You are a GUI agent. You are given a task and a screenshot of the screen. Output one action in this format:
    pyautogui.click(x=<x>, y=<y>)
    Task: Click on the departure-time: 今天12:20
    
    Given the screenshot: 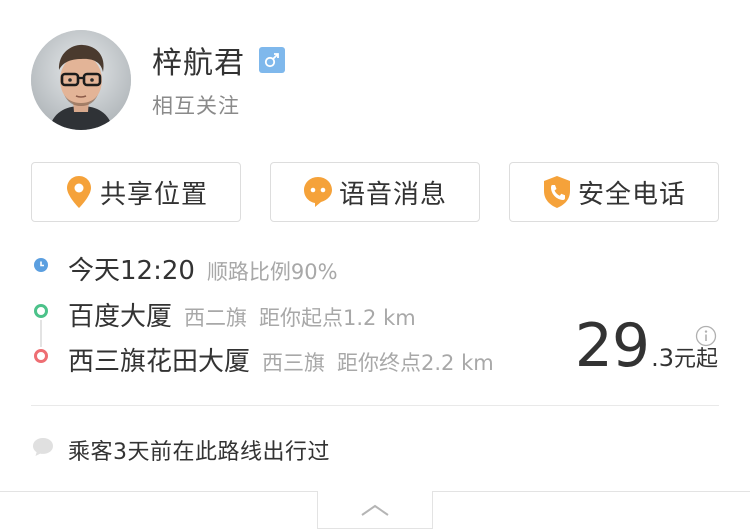 What is the action you would take?
    pyautogui.click(x=131, y=271)
    